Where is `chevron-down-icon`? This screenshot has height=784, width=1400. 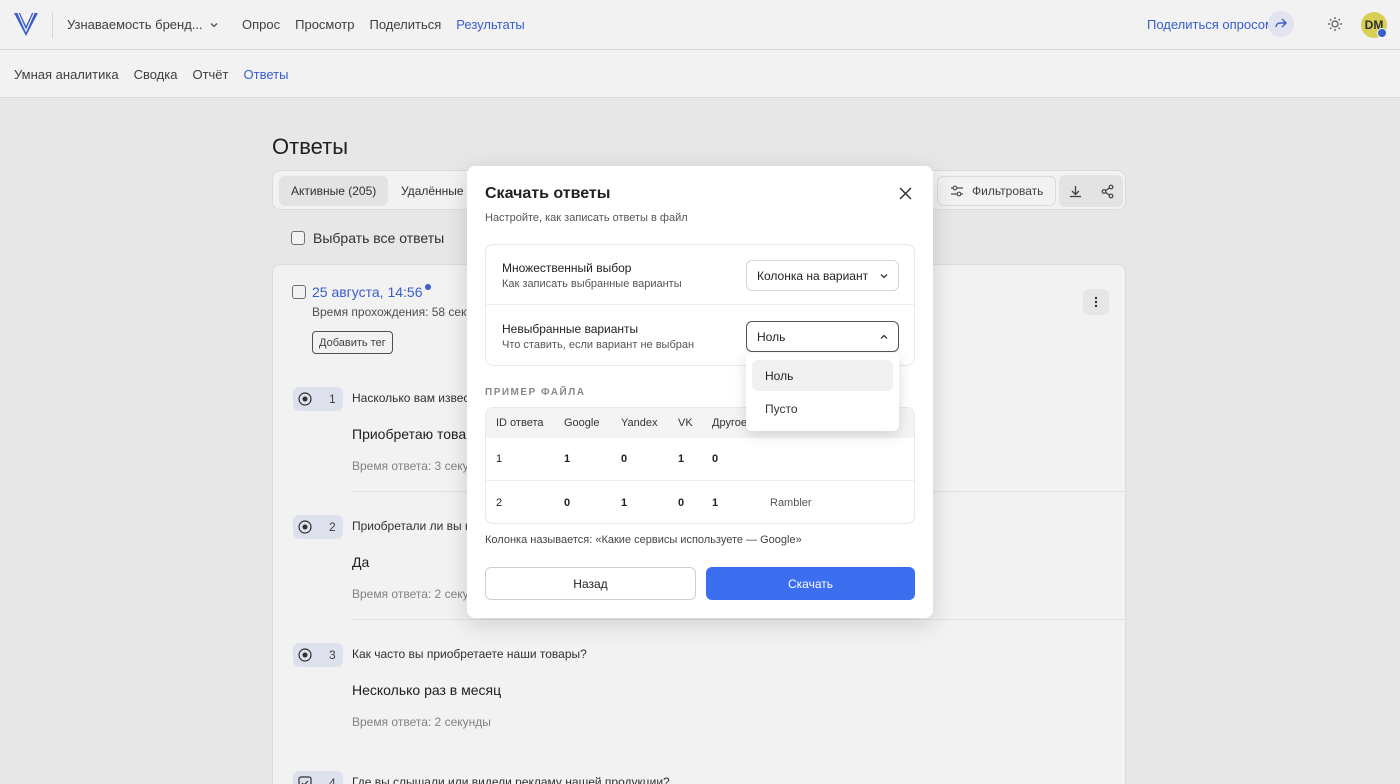
chevron-down-icon is located at coordinates (884, 276).